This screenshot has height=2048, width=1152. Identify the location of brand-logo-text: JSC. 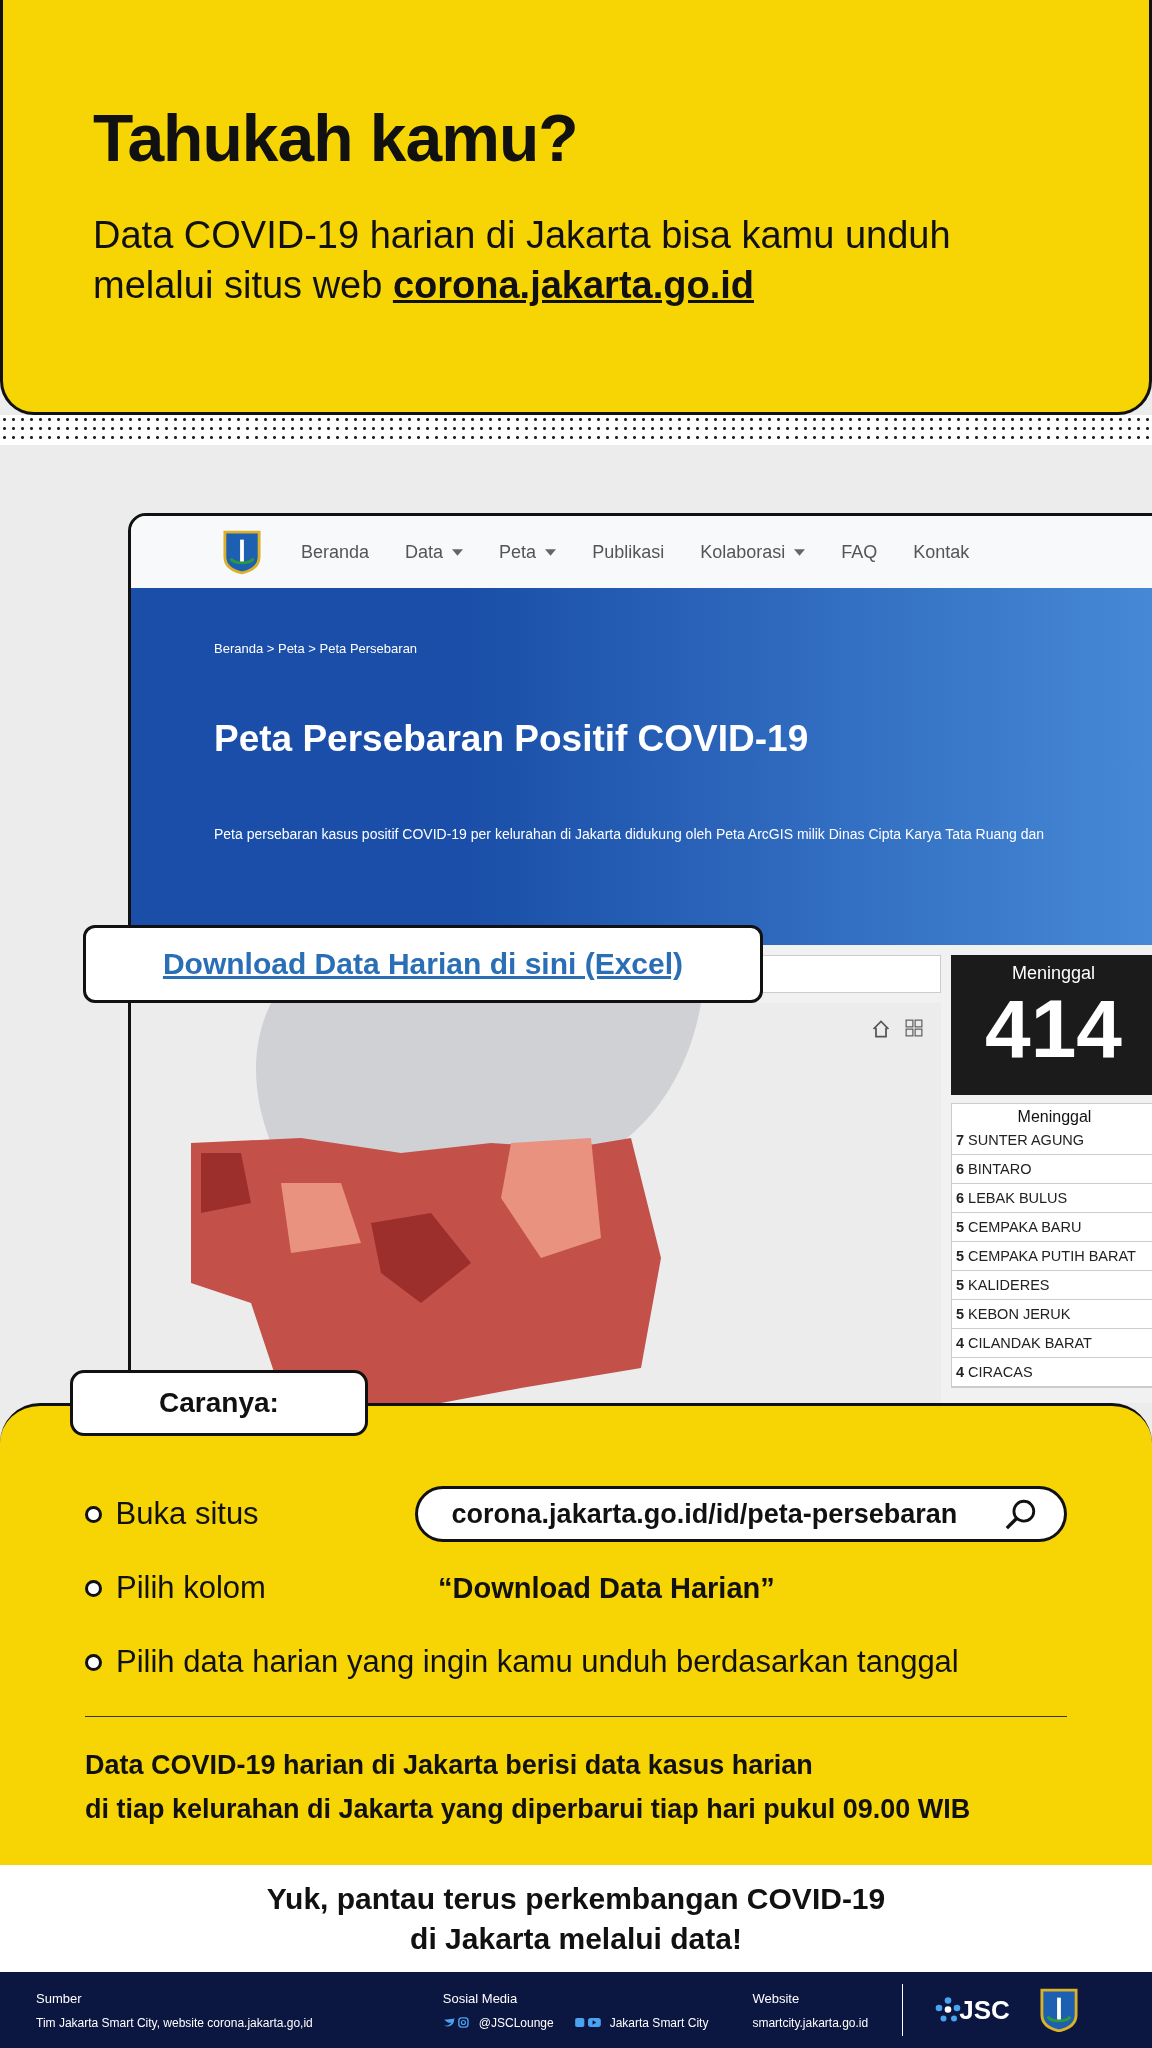
(984, 2010).